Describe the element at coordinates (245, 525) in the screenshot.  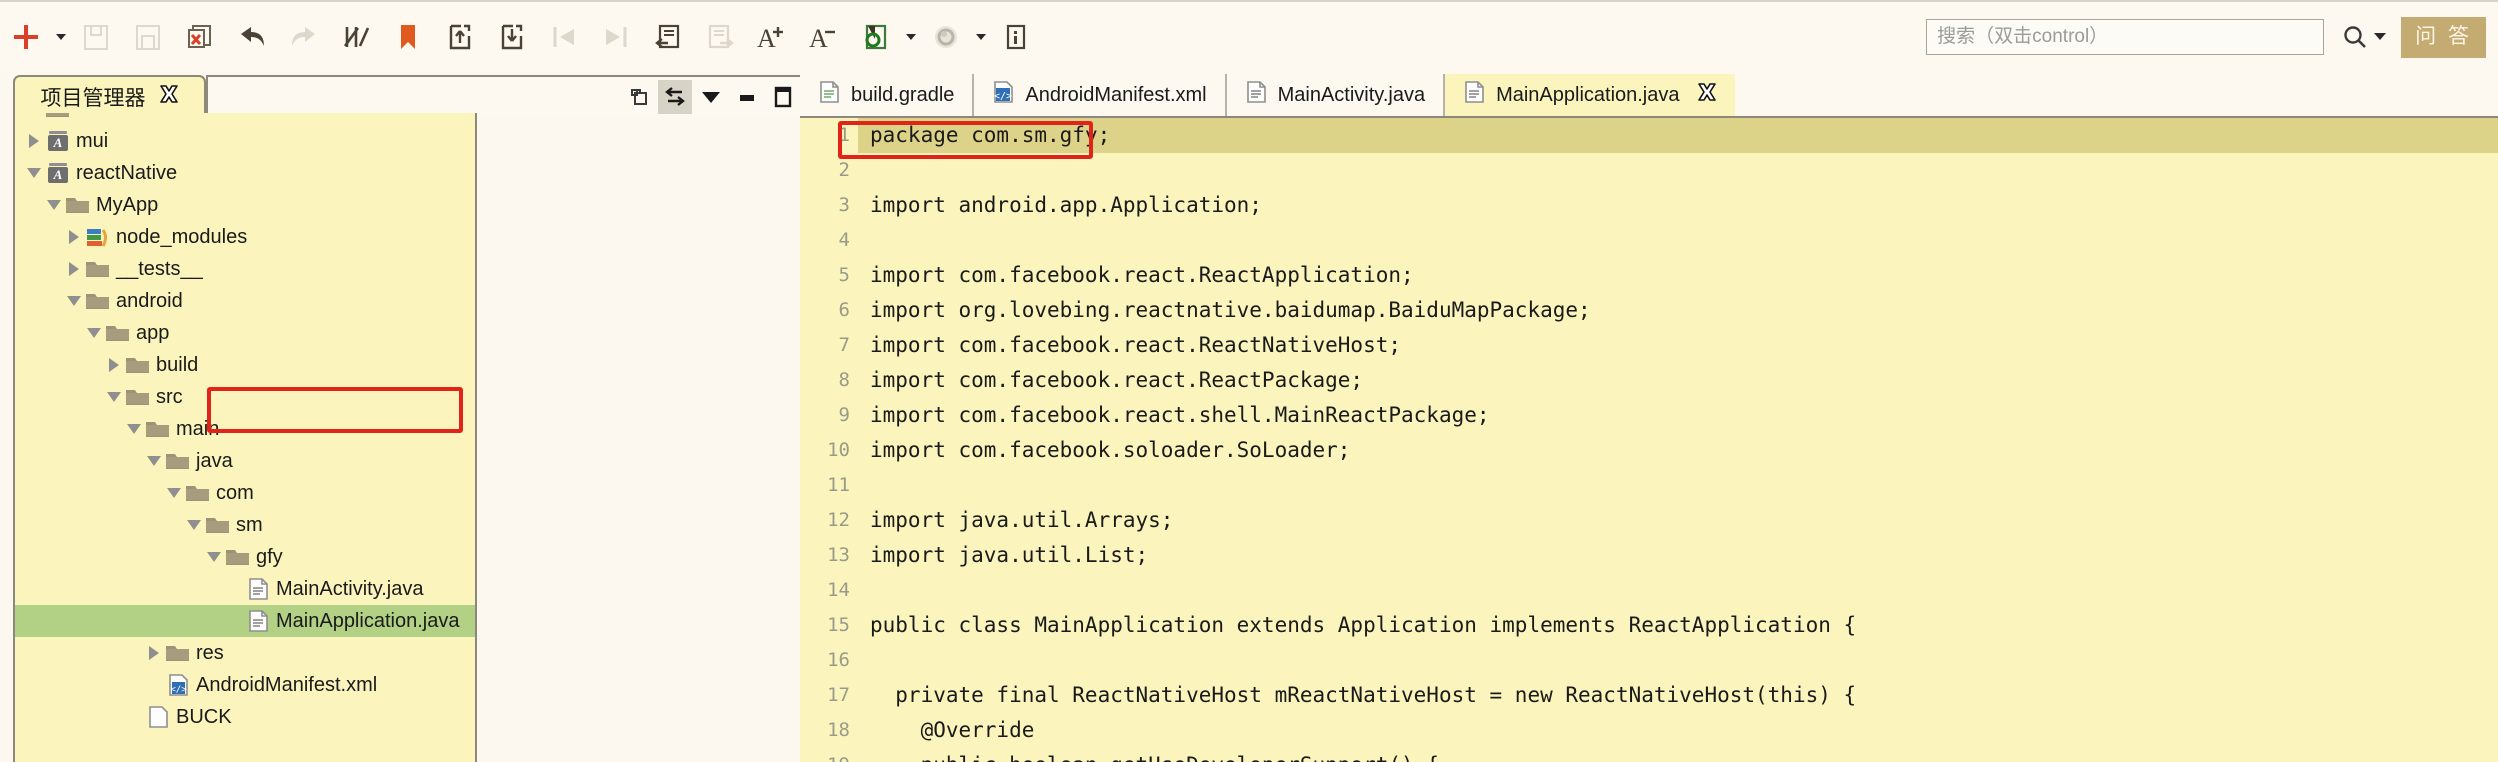
I see `tree-item: sm` at that location.